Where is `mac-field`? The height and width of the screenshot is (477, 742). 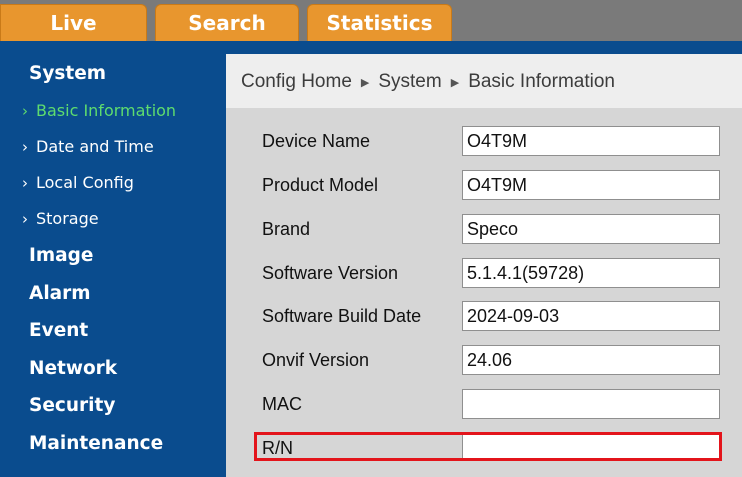
mac-field is located at coordinates (591, 404).